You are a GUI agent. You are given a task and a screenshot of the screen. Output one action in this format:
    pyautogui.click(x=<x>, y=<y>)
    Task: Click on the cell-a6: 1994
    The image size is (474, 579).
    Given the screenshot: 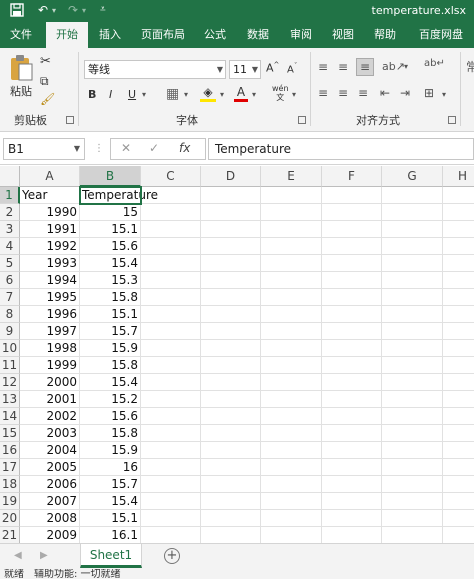 What is the action you would take?
    pyautogui.click(x=50, y=280)
    